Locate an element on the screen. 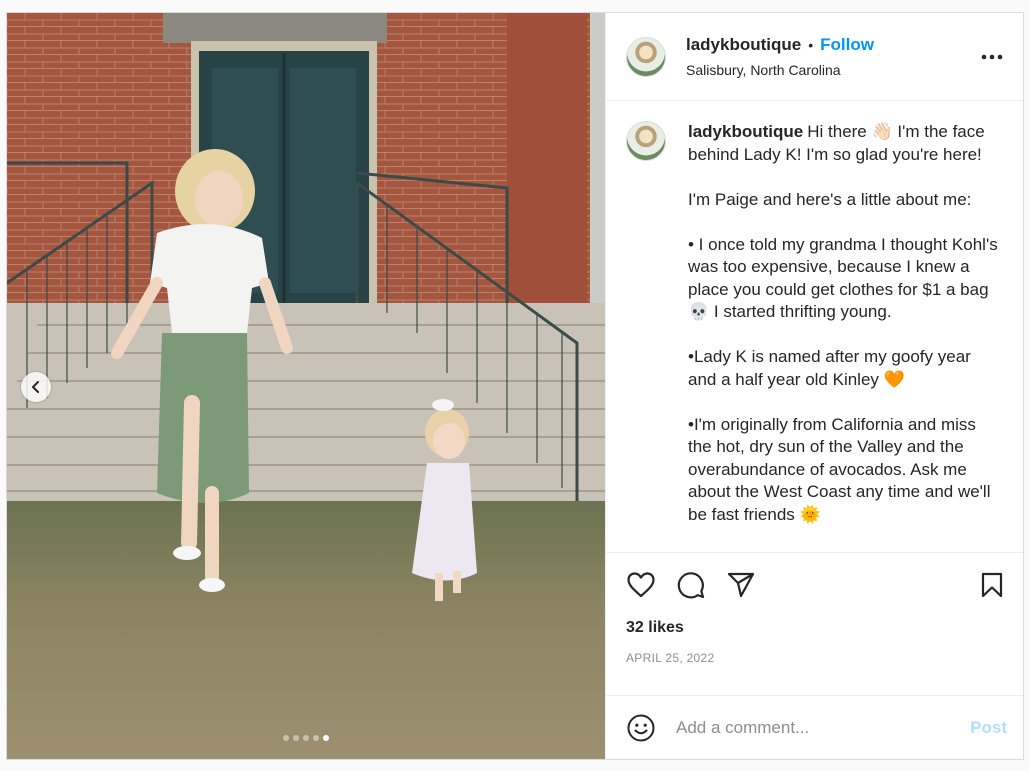 Image resolution: width=1030 pixels, height=771 pixels. more-options-button is located at coordinates (992, 57).